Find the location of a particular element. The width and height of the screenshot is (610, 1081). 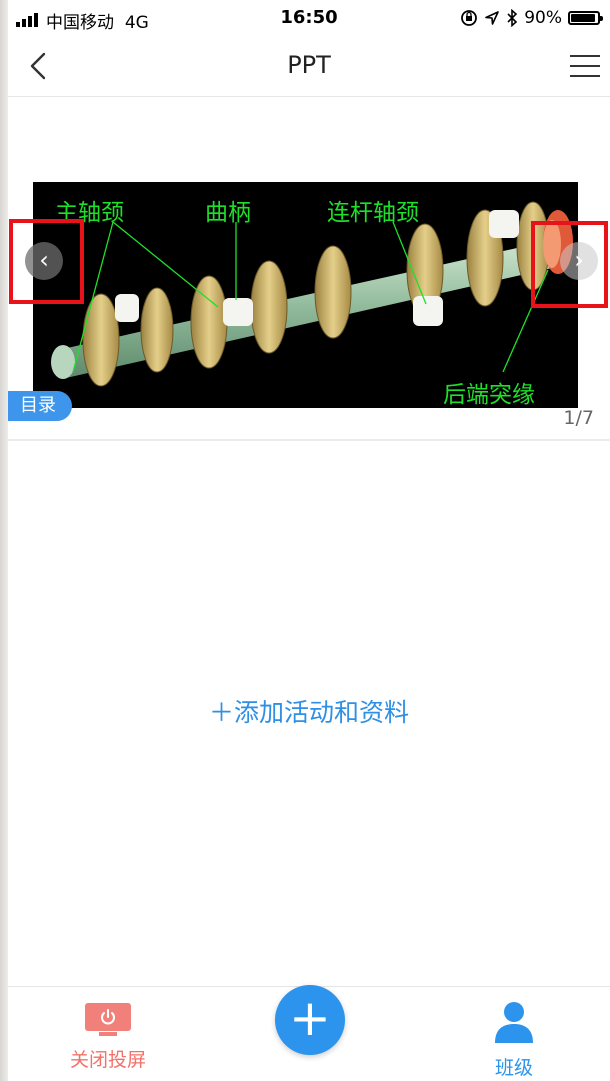

orientation-lock-icon is located at coordinates (469, 18).